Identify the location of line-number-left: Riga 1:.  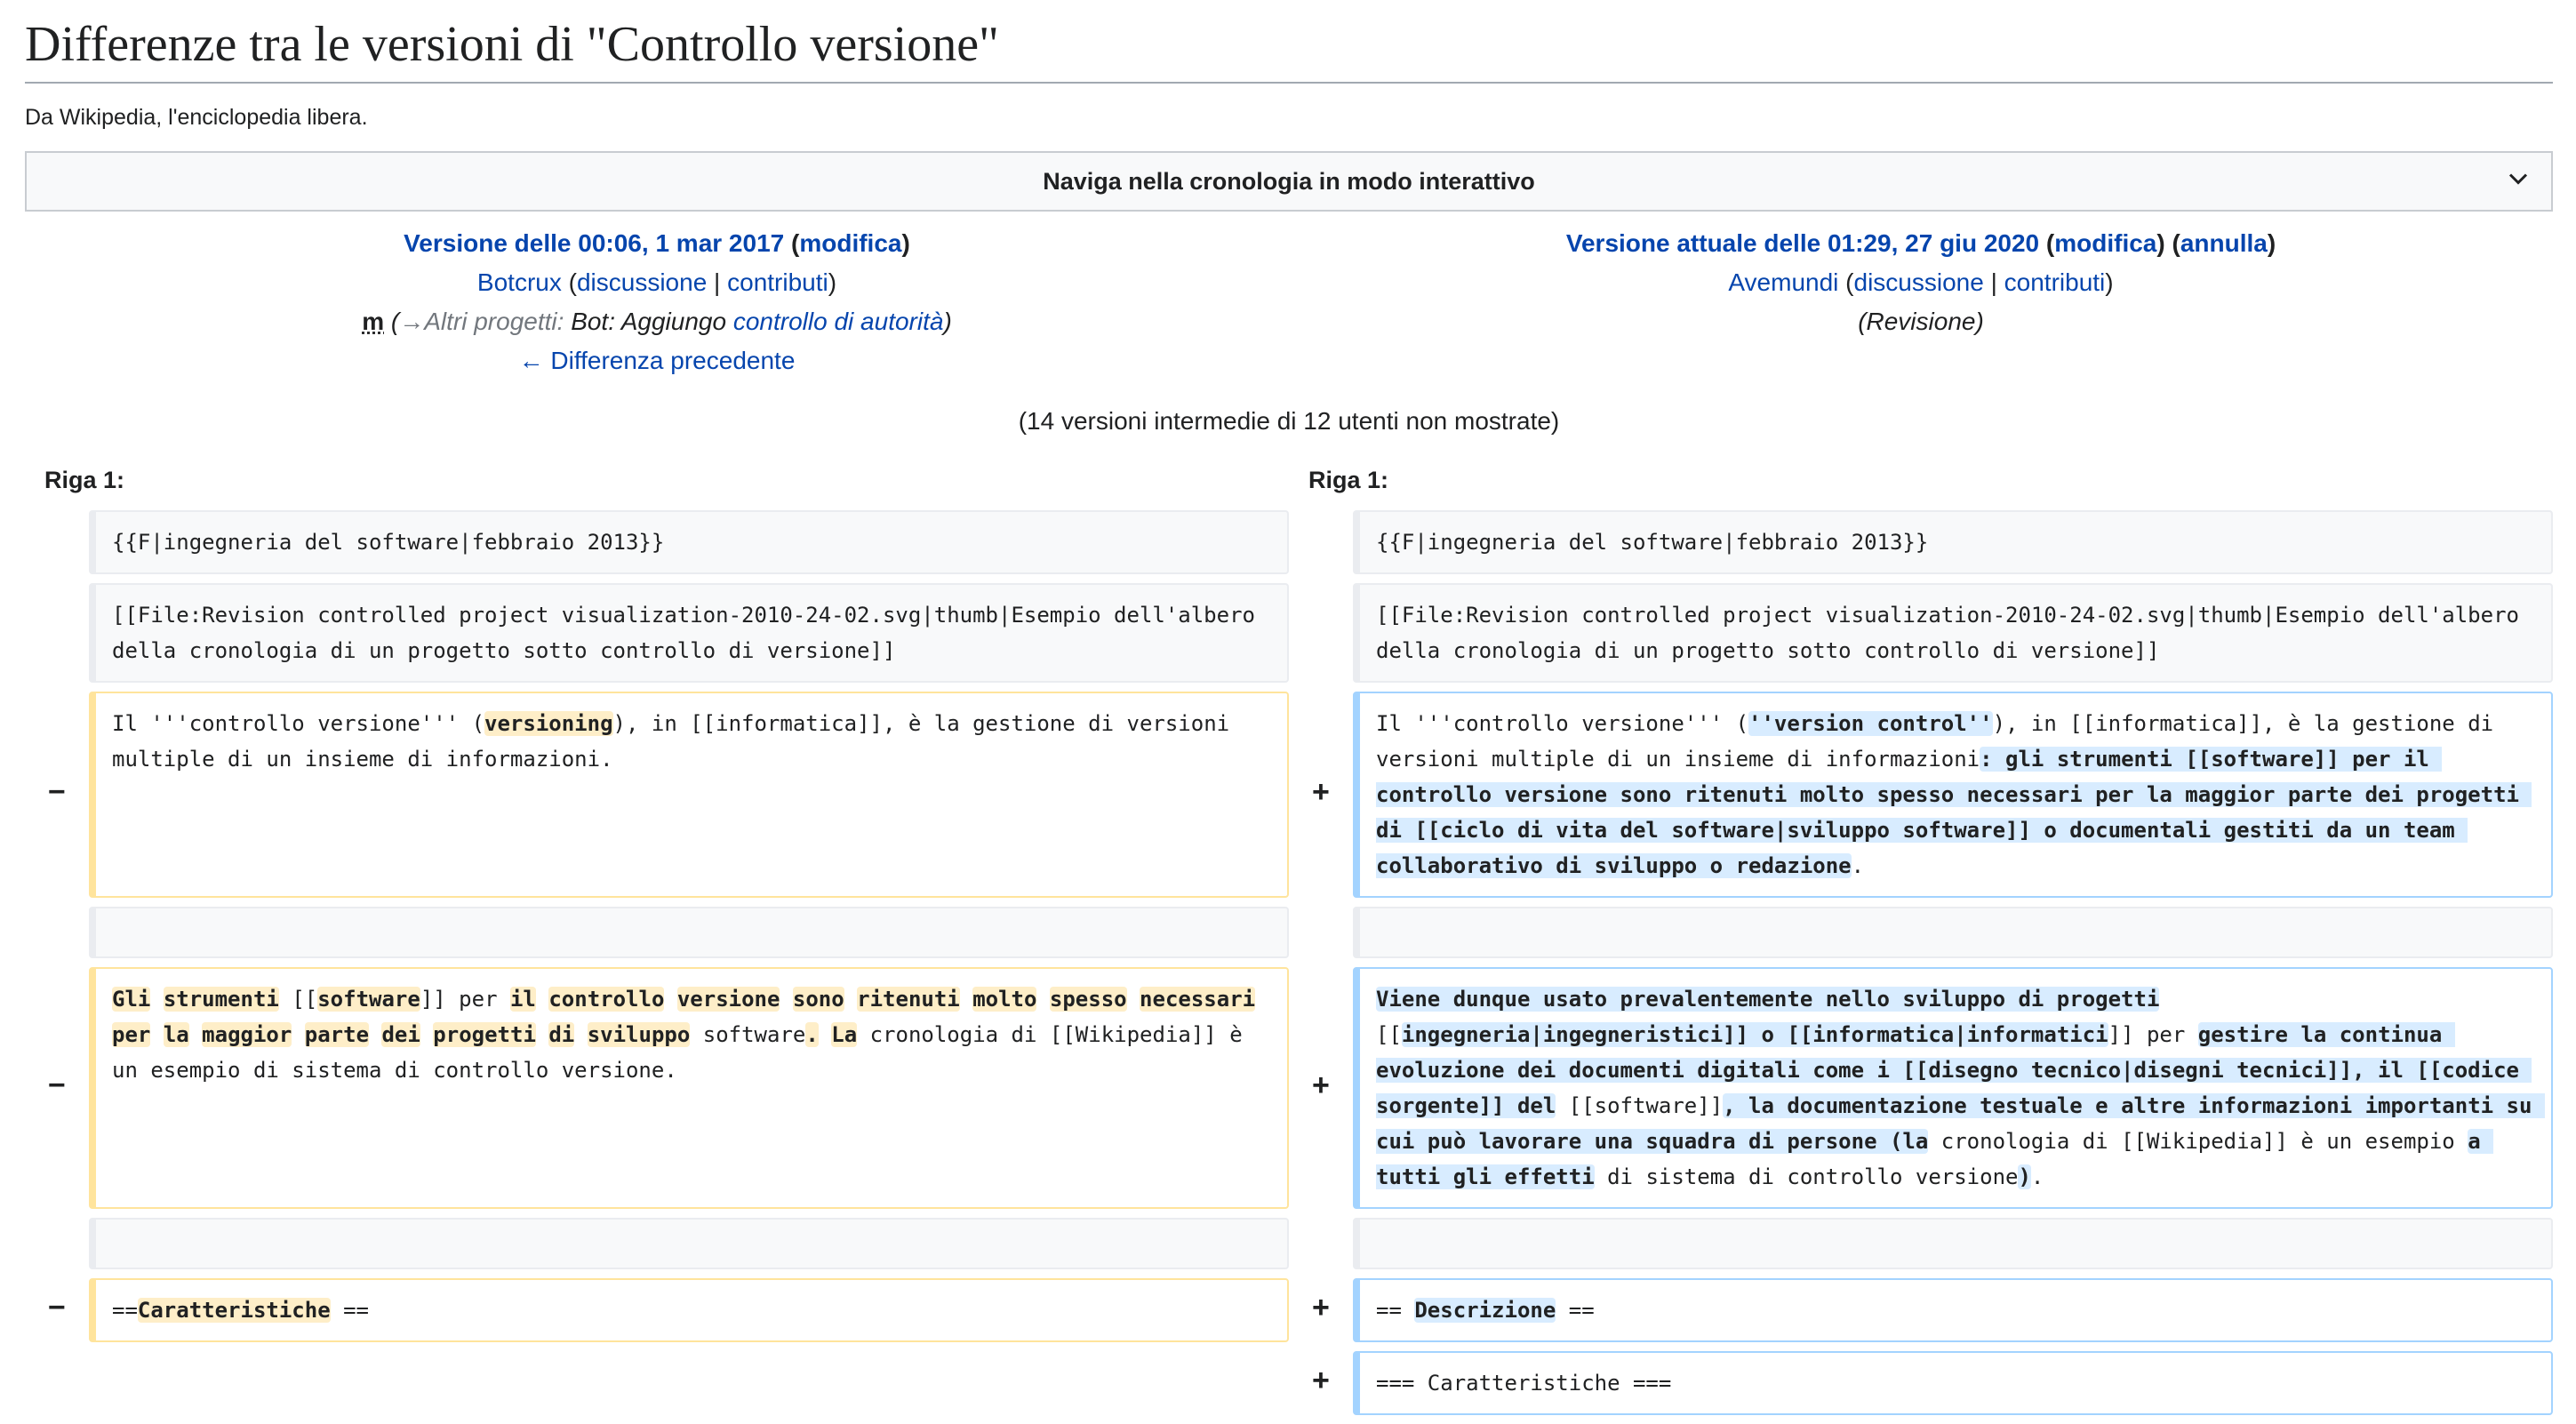
(84, 480).